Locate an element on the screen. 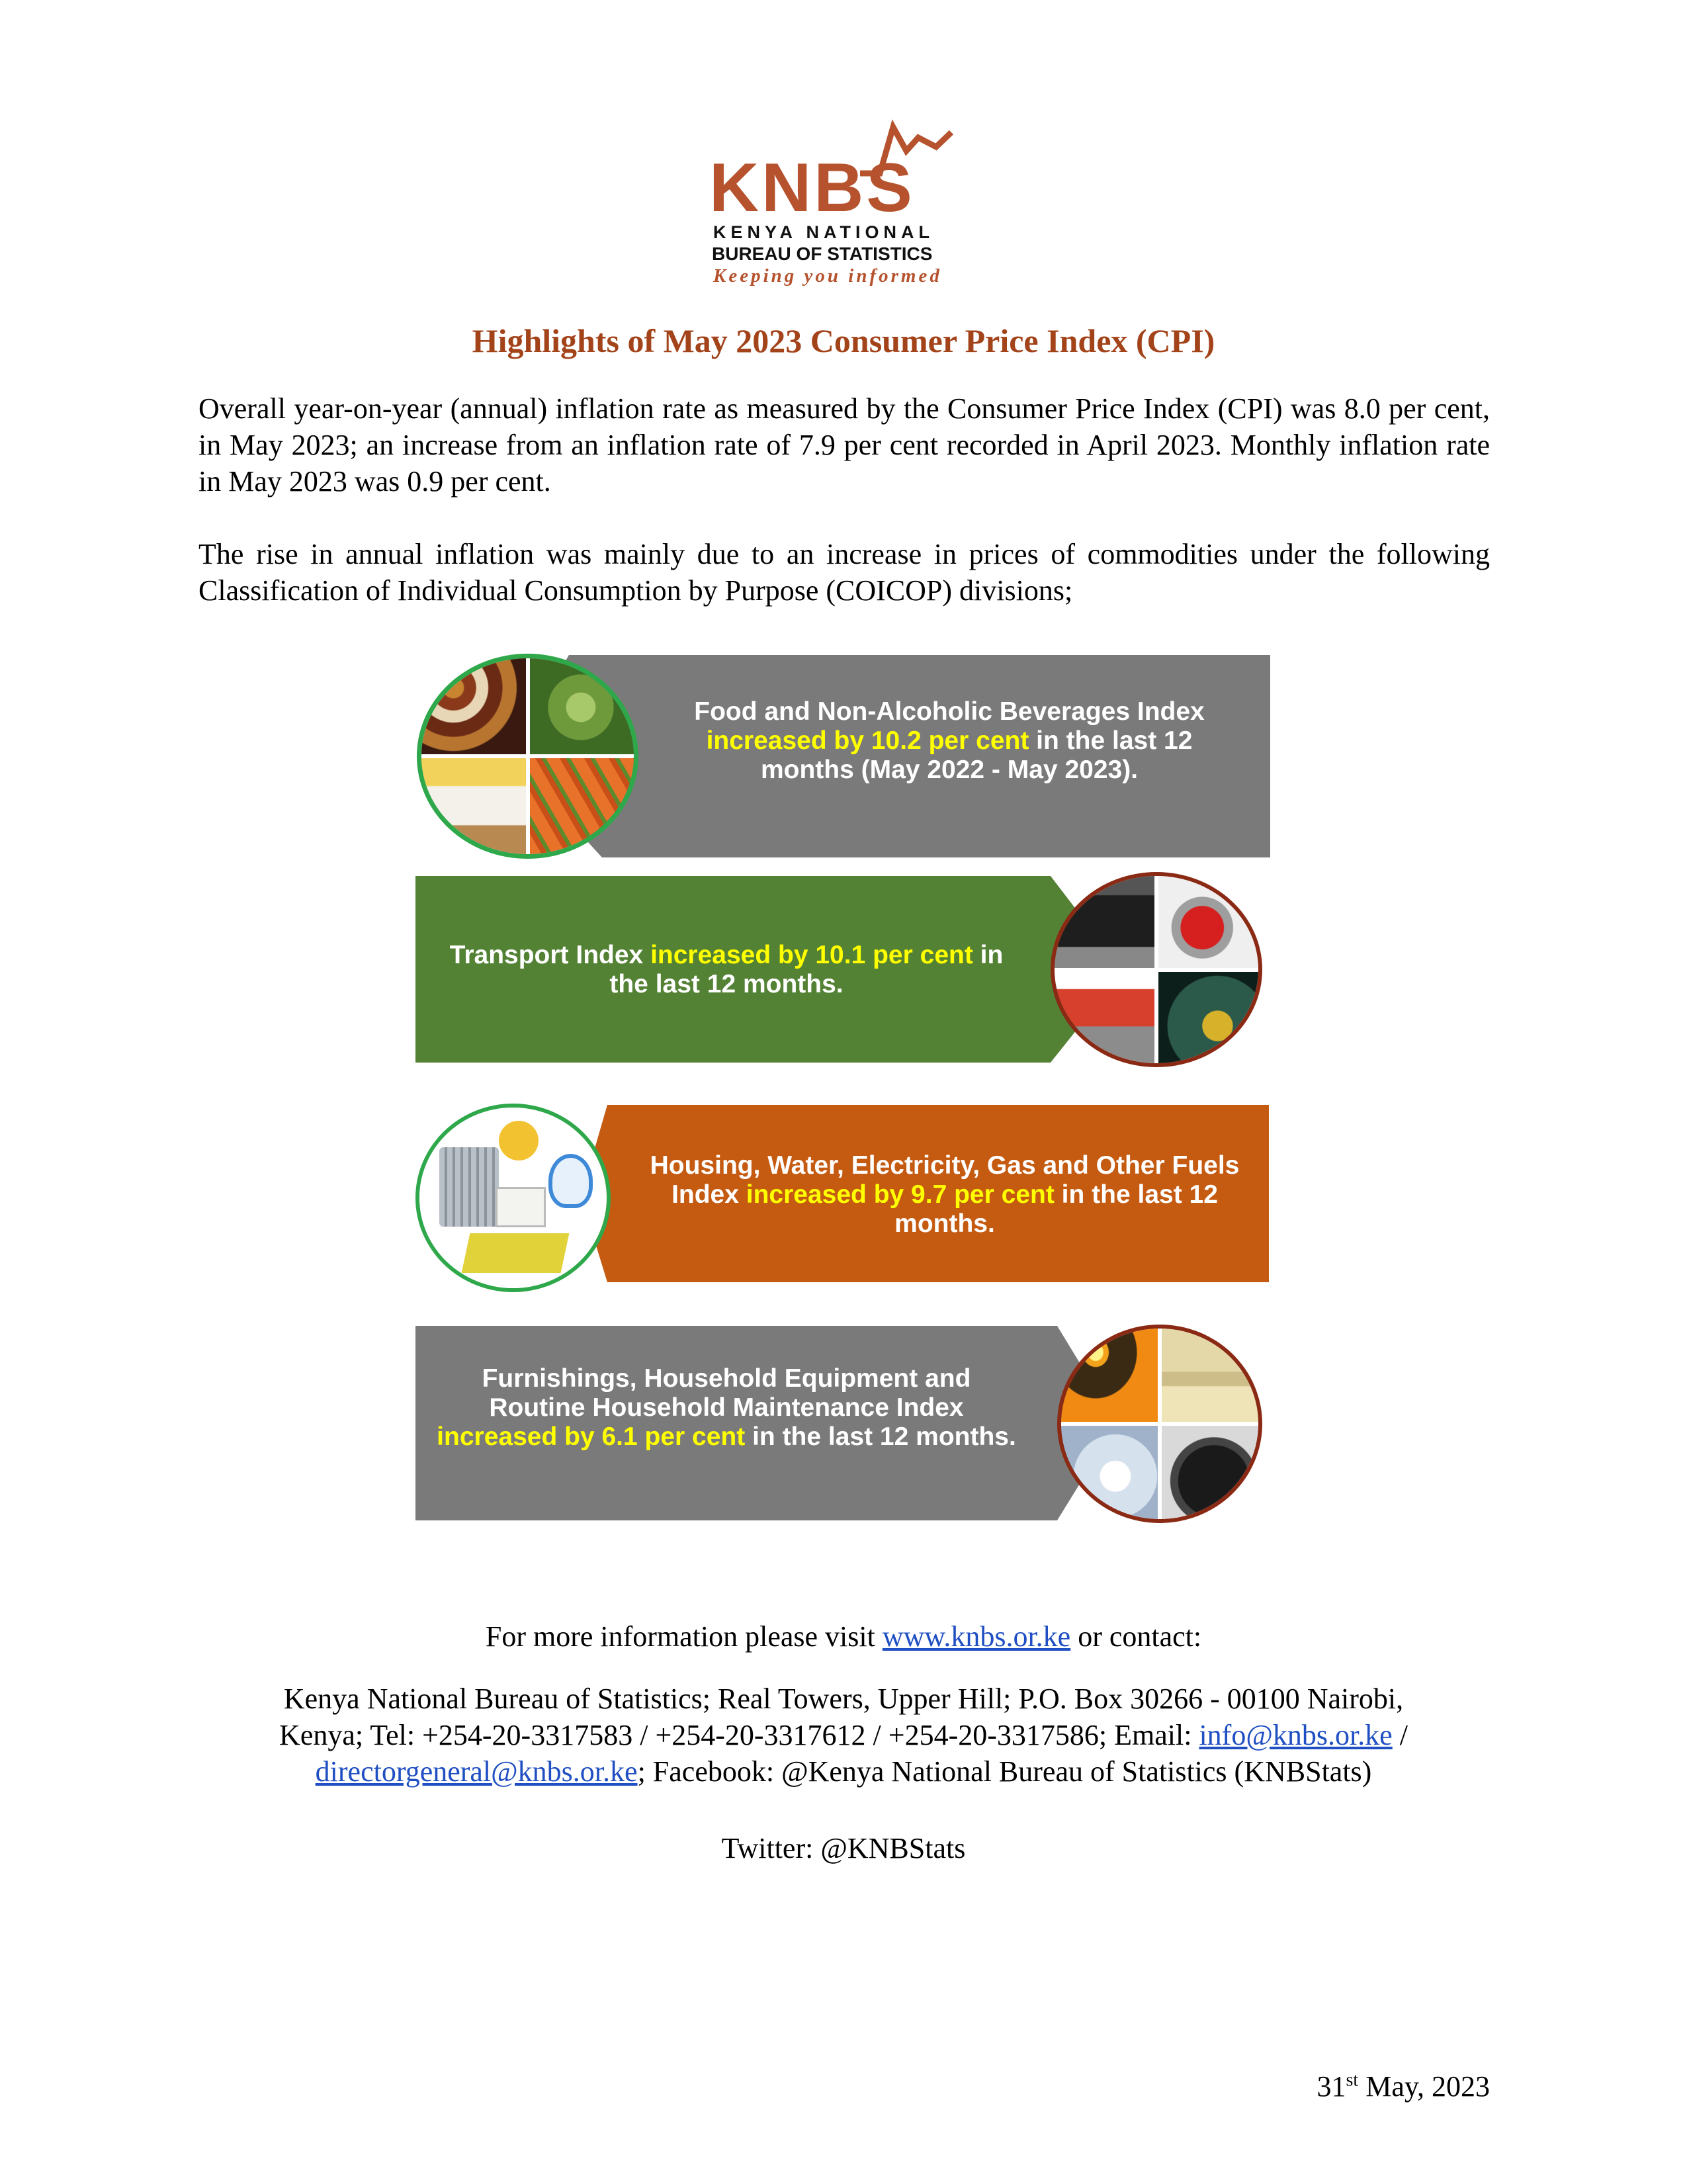  email-info-link: info@knbs.or.ke is located at coordinates (1295, 1735).